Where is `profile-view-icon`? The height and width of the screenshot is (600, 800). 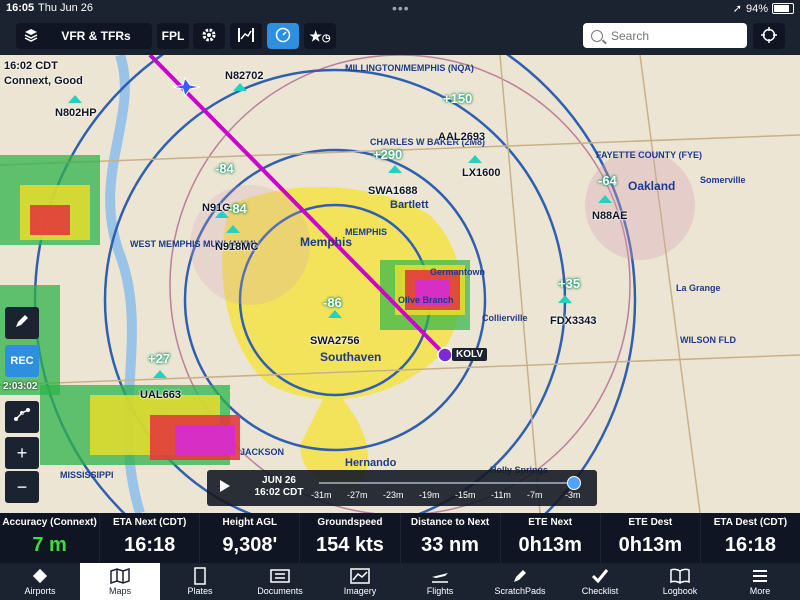 profile-view-icon is located at coordinates (246, 36).